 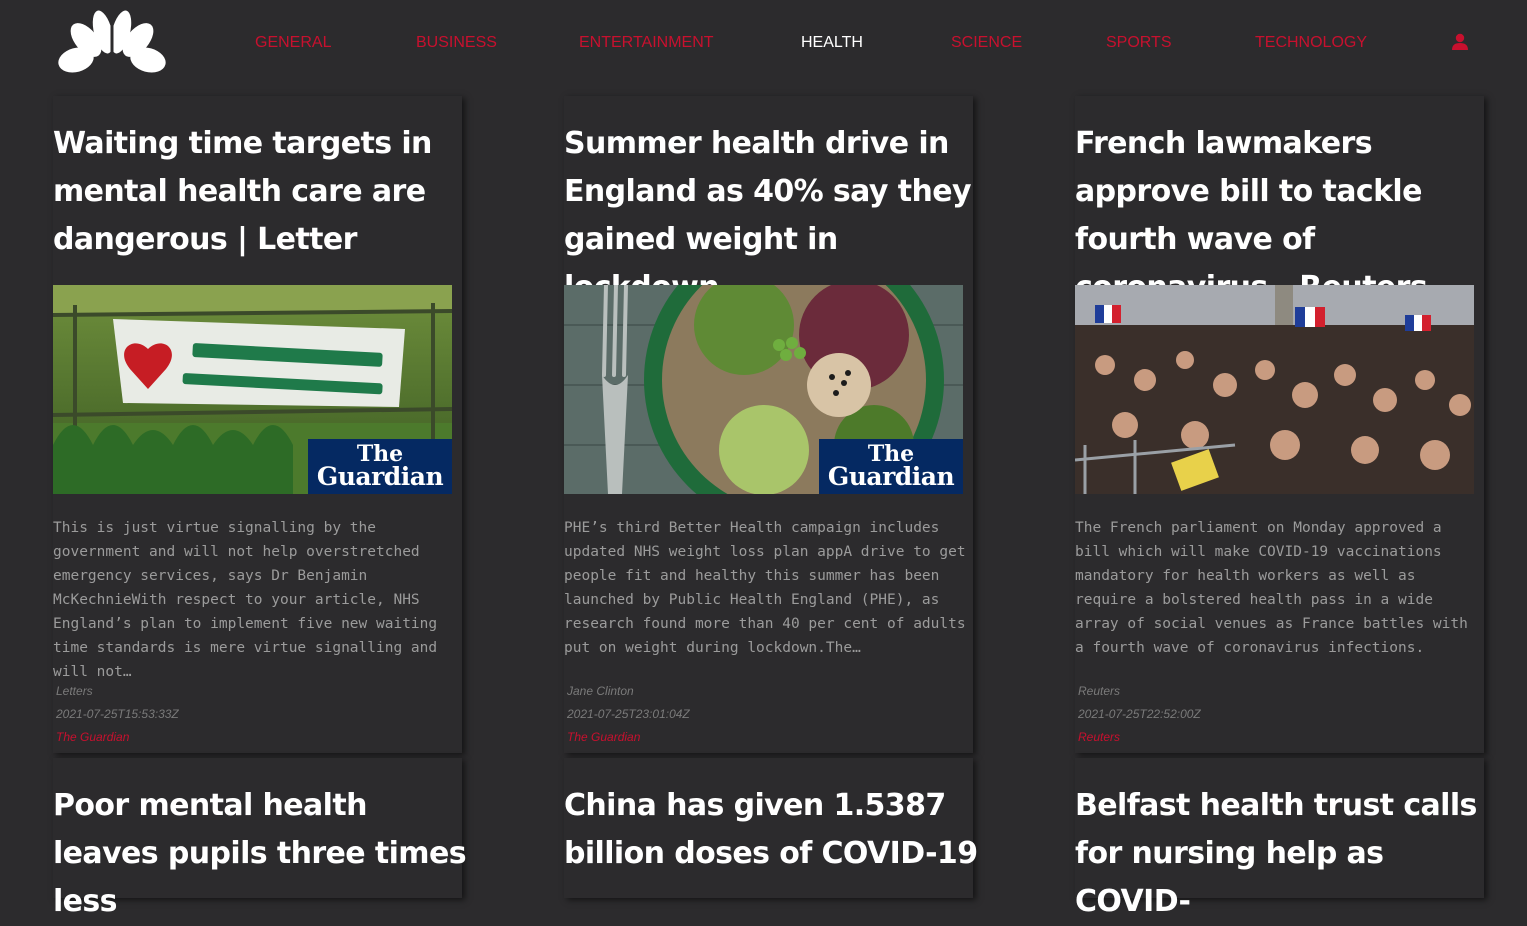 I want to click on nav-link-science: SCIENCE, so click(x=986, y=43).